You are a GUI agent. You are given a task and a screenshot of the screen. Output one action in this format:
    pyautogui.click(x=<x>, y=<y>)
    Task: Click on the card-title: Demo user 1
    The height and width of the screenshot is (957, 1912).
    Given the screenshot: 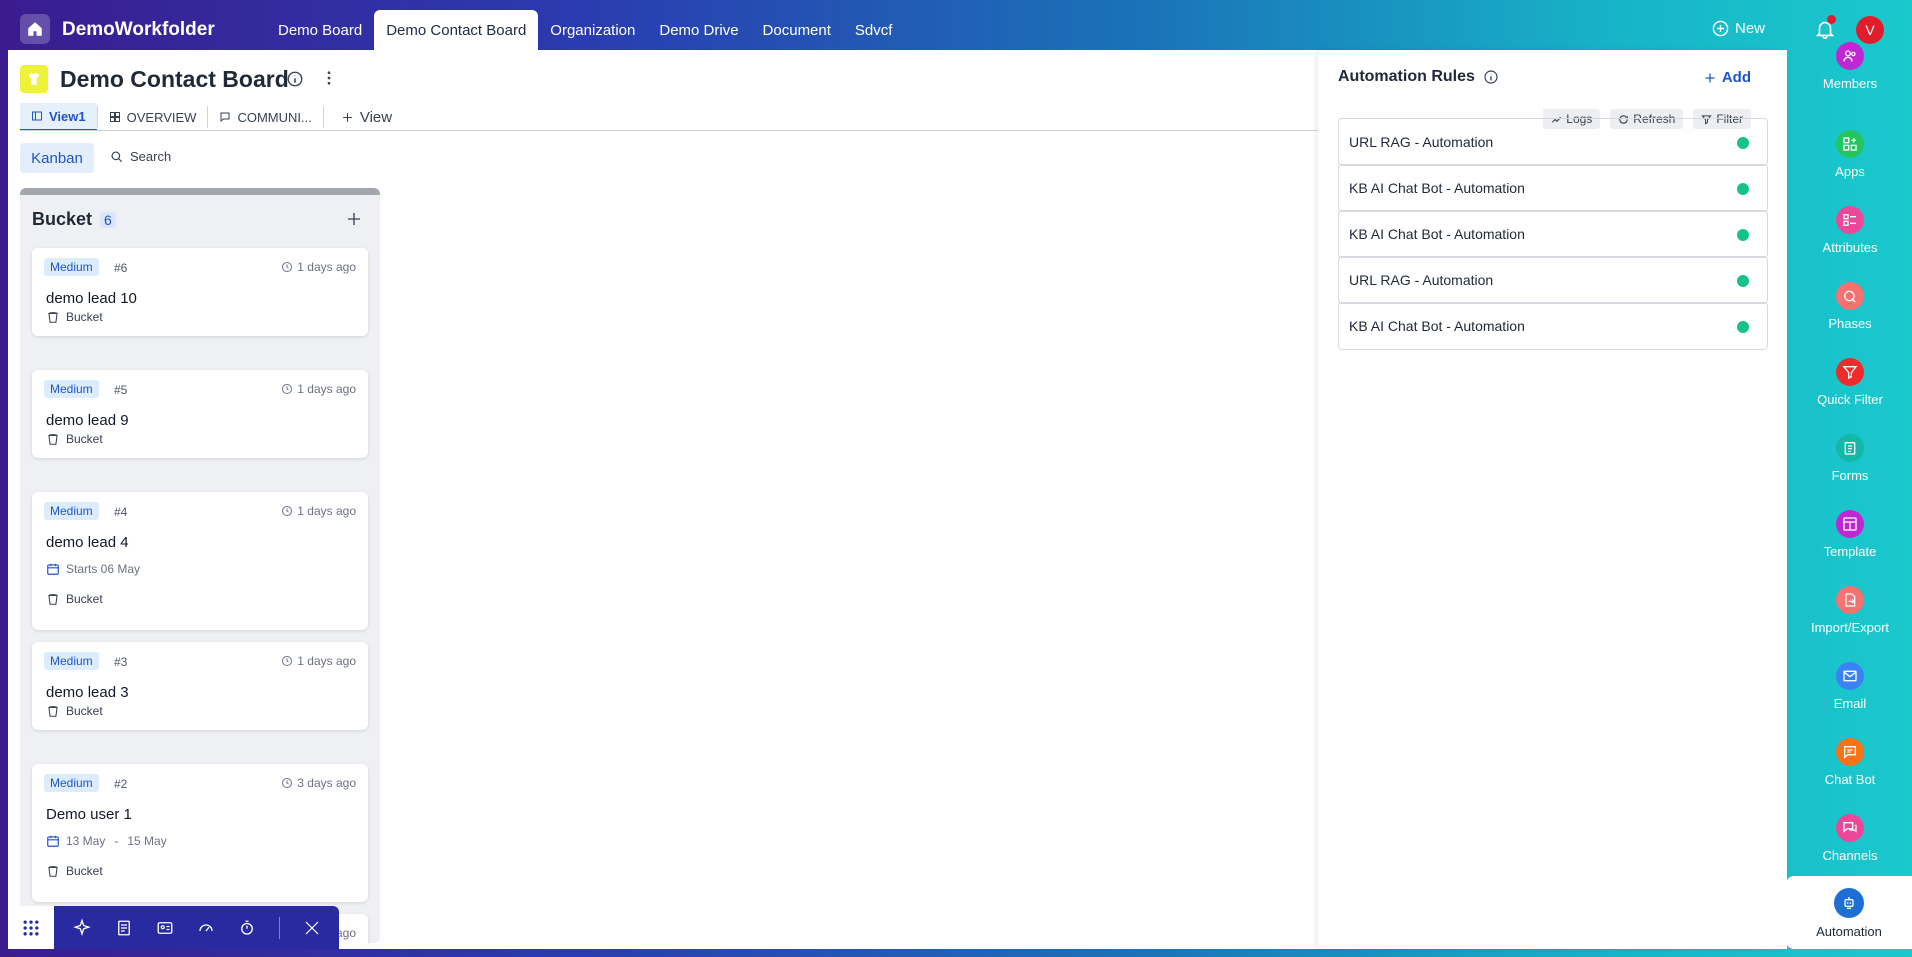 What is the action you would take?
    pyautogui.click(x=89, y=814)
    